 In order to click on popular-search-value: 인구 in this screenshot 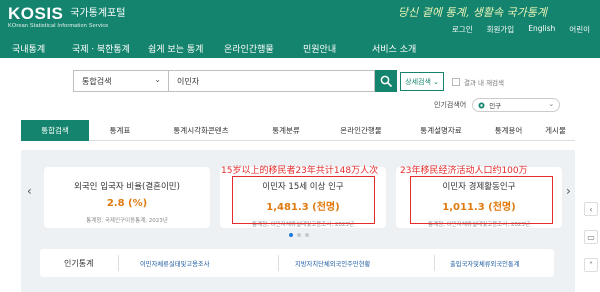, I will do `click(495, 106)`.